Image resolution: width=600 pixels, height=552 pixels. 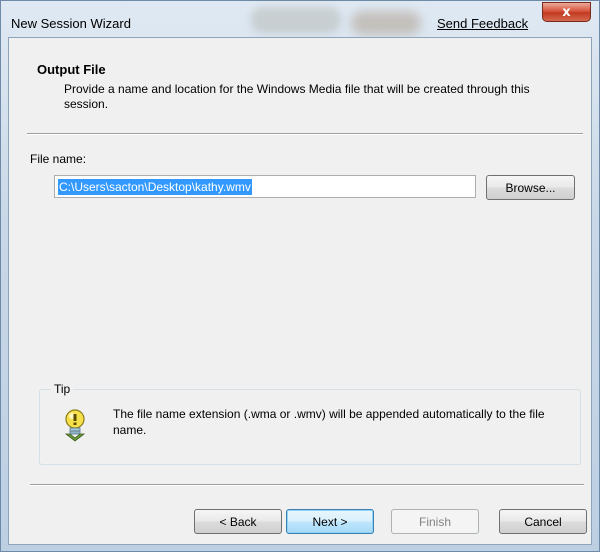 What do you see at coordinates (71, 69) in the screenshot?
I see `page-title: Output File` at bounding box center [71, 69].